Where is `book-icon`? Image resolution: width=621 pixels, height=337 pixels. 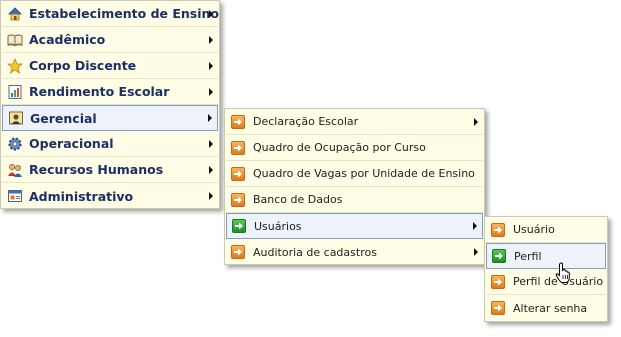
book-icon is located at coordinates (15, 40).